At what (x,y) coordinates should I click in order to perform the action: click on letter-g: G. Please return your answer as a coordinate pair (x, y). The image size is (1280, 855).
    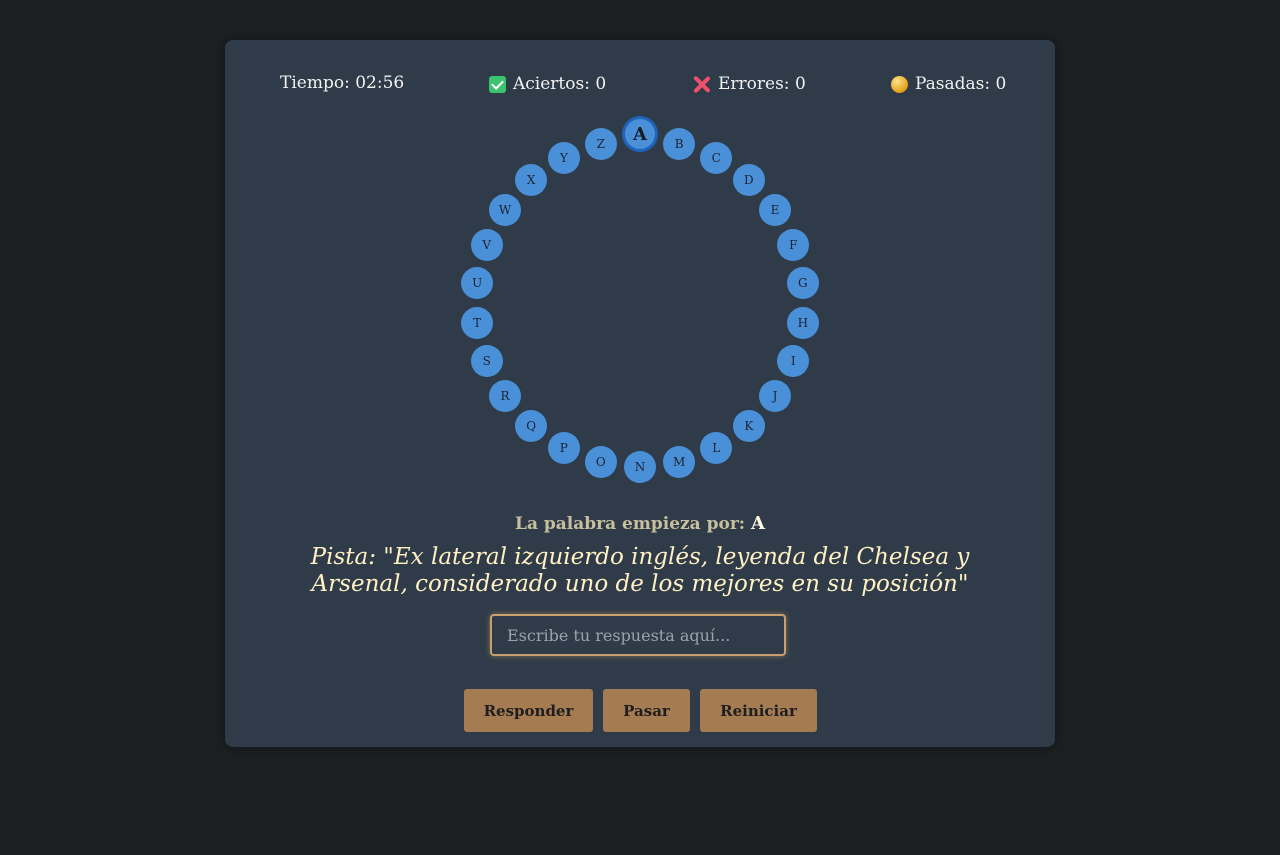
    Looking at the image, I should click on (802, 283).